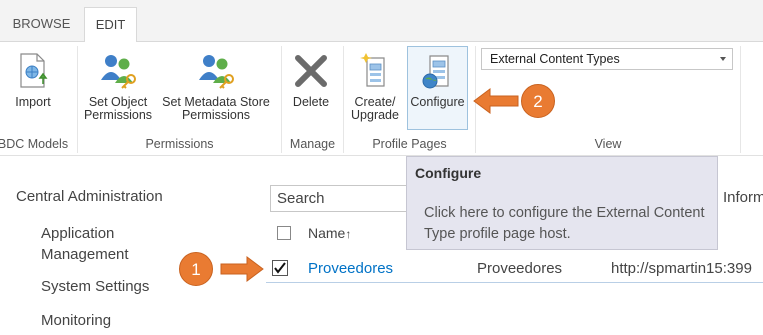 The image size is (763, 335). I want to click on callout-arrow-left-icon, so click(496, 101).